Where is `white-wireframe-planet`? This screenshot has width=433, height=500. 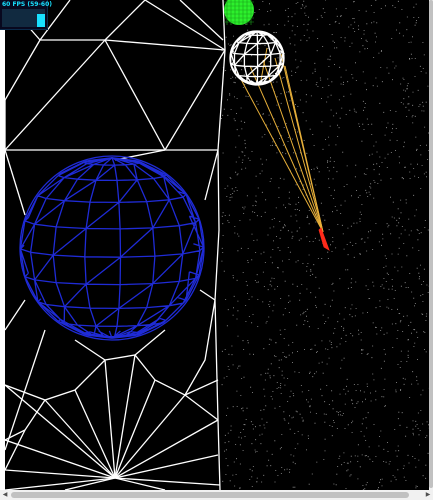
white-wireframe-planet is located at coordinates (257, 58).